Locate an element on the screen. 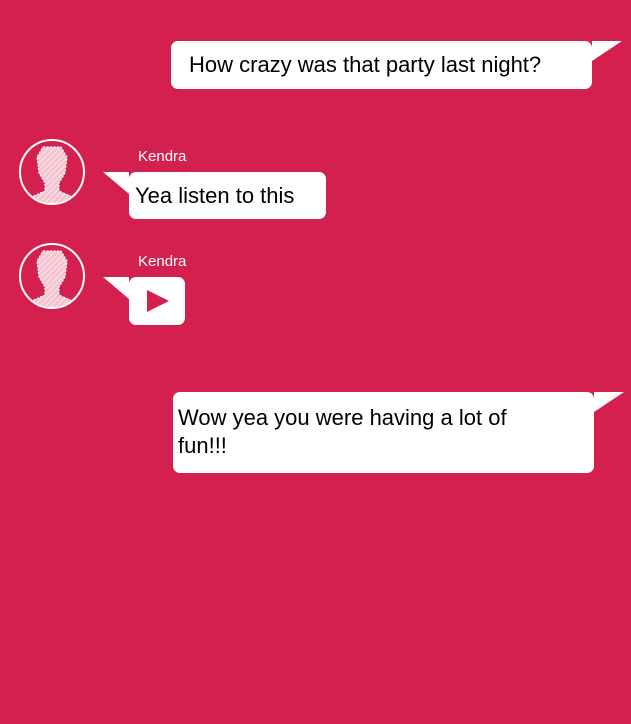 The height and width of the screenshot is (724, 631). message-text: How crazy was that party last night? is located at coordinates (365, 64).